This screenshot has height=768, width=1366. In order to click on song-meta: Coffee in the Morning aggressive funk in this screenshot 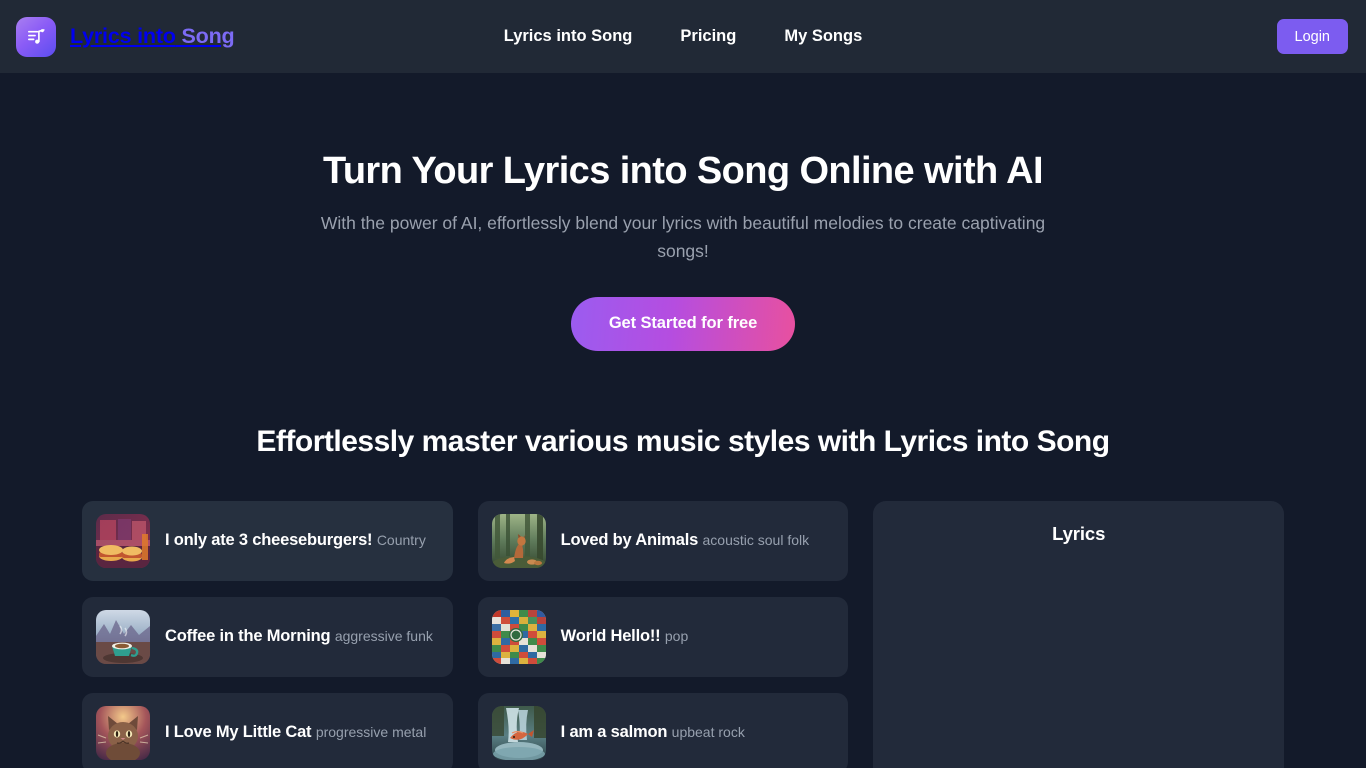, I will do `click(299, 636)`.